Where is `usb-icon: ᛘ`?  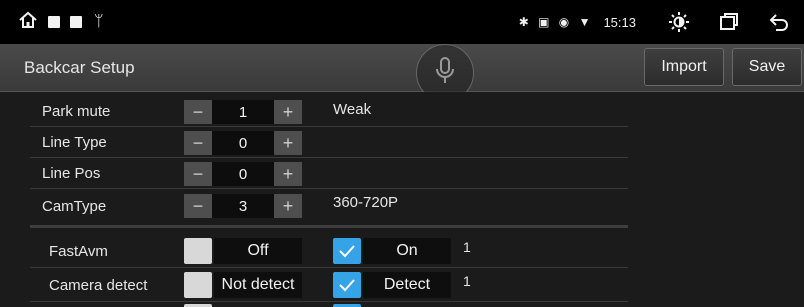
usb-icon: ᛘ is located at coordinates (99, 21).